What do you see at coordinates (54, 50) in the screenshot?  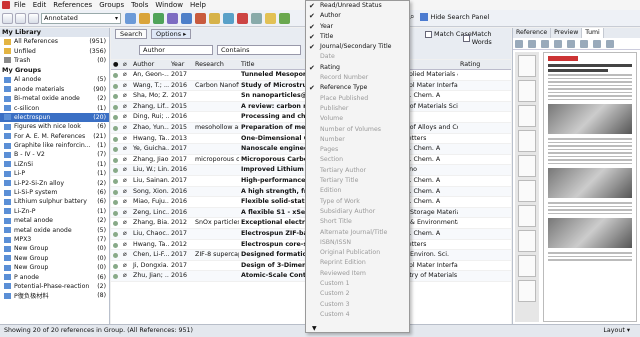 I see `library-item: Unfiled (356)` at bounding box center [54, 50].